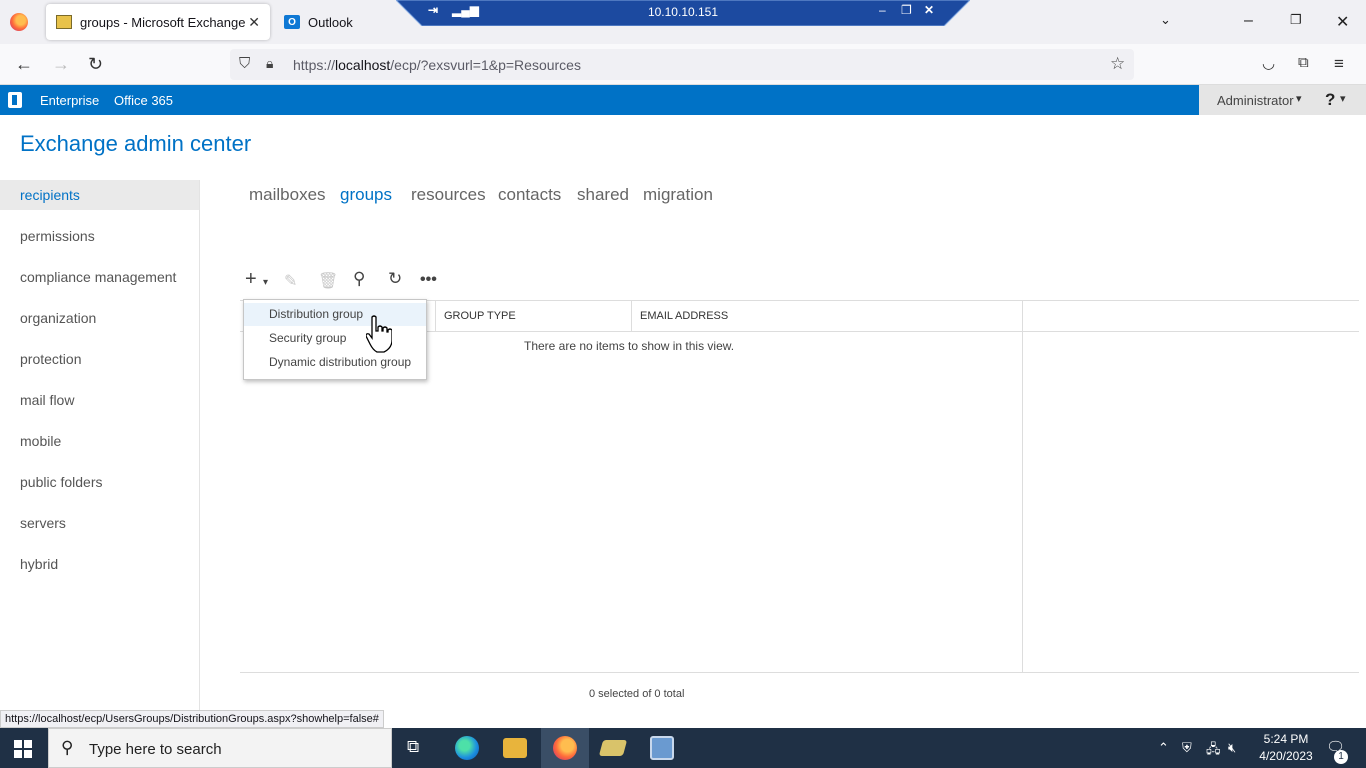 This screenshot has width=1366, height=768. I want to click on refresh-icon: ↻, so click(395, 279).